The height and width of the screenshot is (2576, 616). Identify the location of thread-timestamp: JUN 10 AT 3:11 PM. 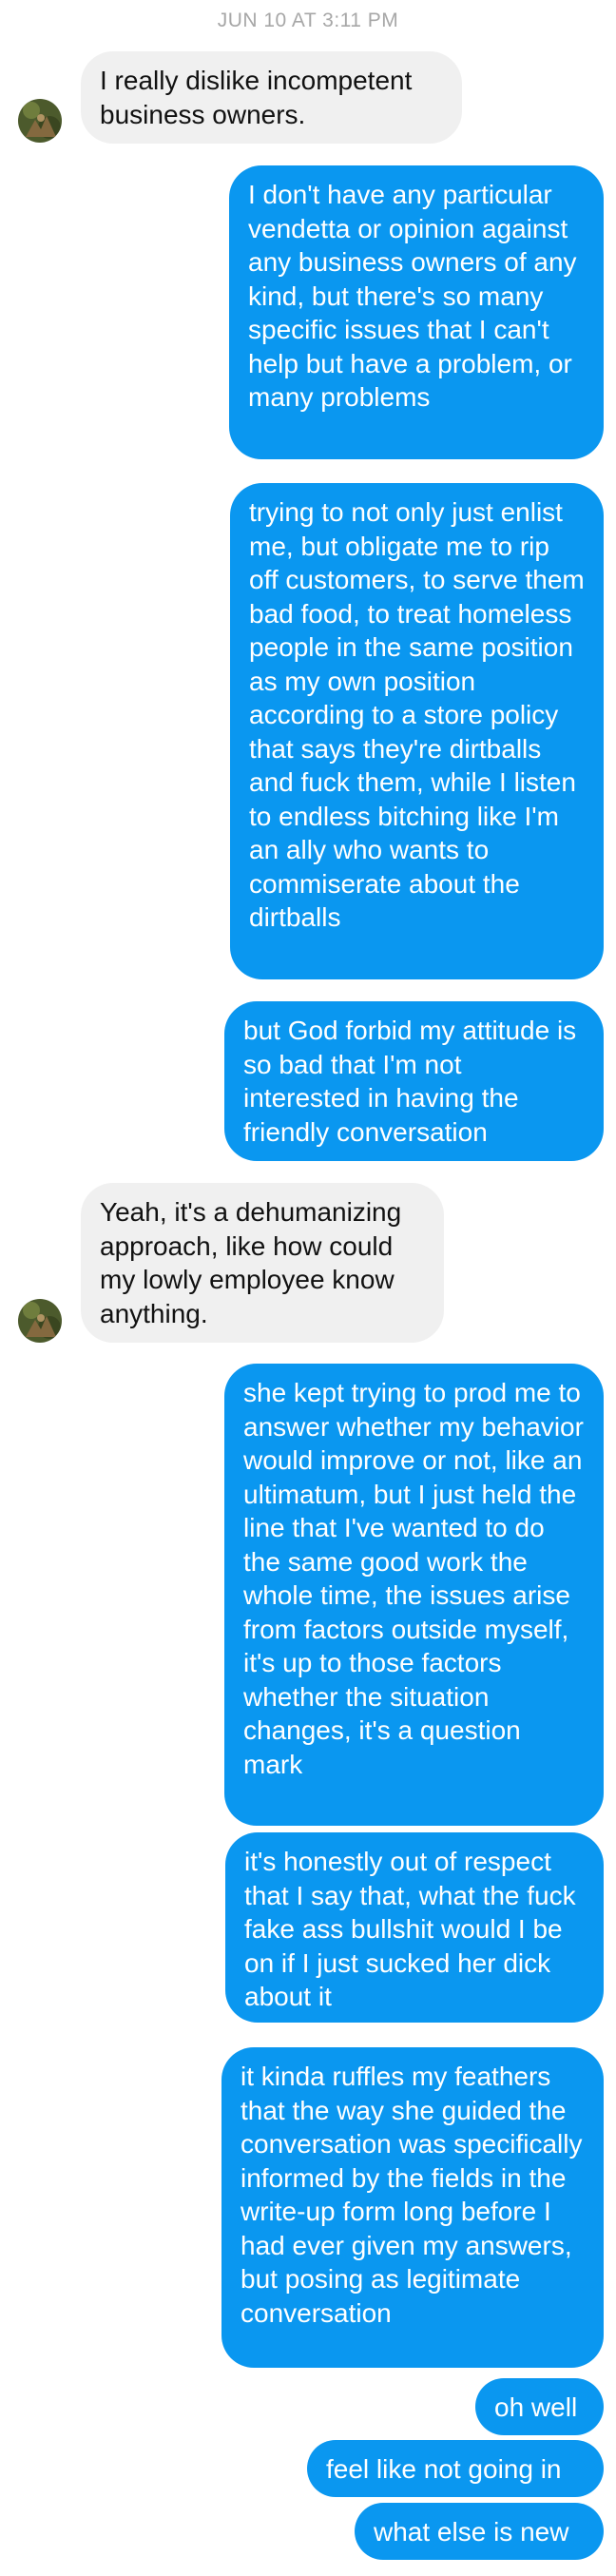
(308, 20).